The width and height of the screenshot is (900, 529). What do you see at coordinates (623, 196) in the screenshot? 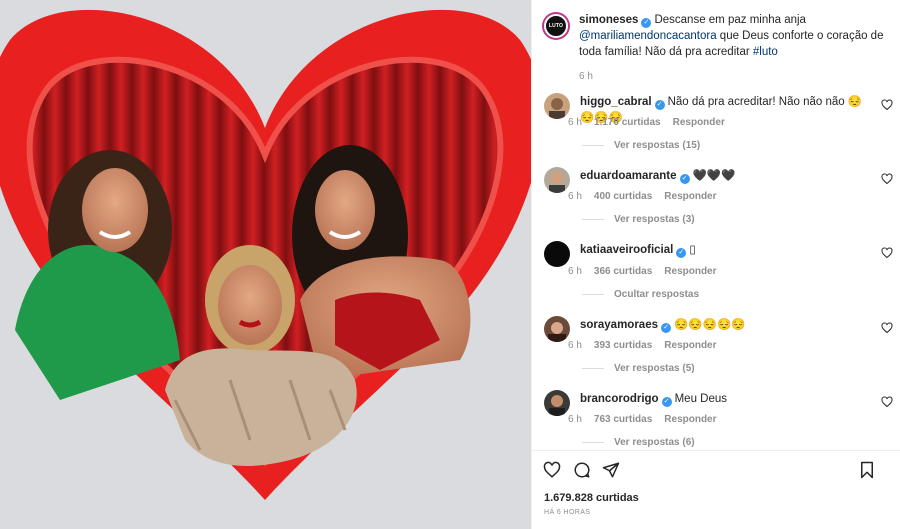
I see `comment-likes: 400 curtidas` at bounding box center [623, 196].